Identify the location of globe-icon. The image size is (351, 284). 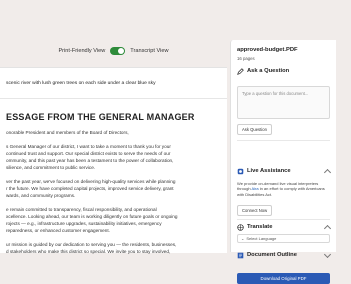
(240, 227).